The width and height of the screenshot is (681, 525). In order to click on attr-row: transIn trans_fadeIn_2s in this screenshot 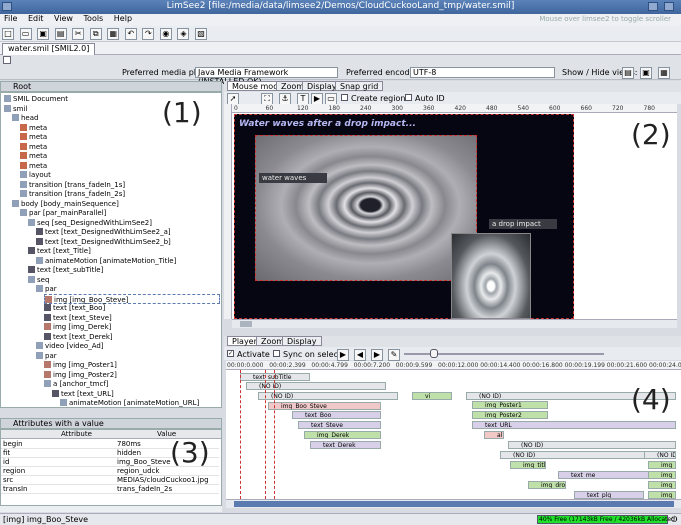, I will do `click(110, 489)`.